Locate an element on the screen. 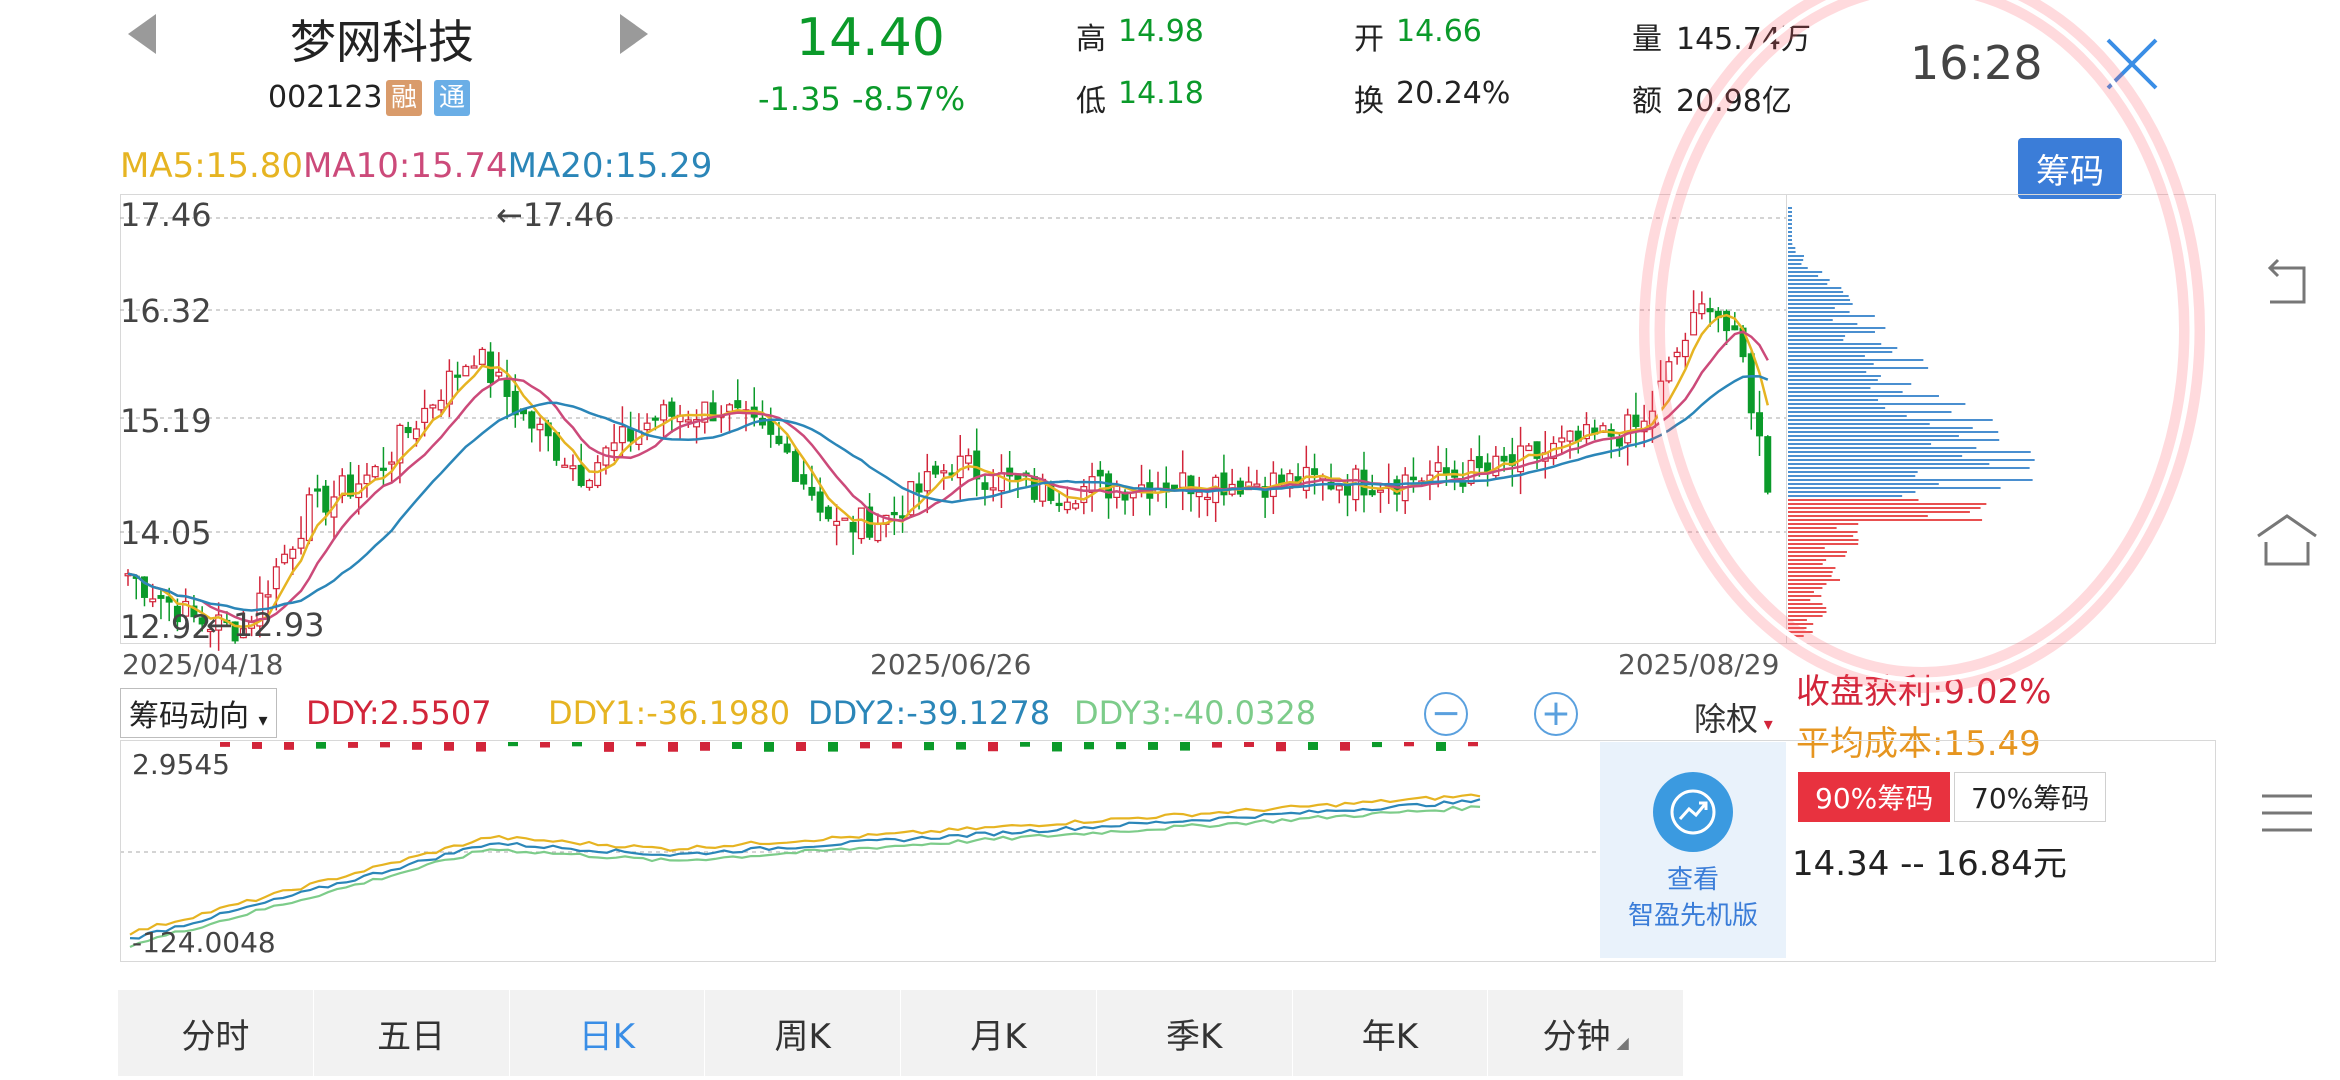 Image resolution: width=2340 pixels, height=1080 pixels. min-price-annotation: ←12.93 is located at coordinates (265, 625).